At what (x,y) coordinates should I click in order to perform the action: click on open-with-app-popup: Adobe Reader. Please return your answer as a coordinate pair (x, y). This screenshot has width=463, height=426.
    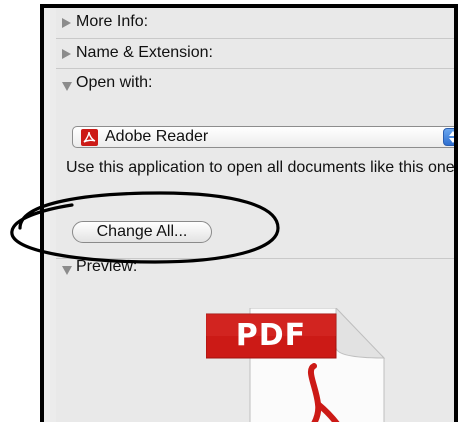
    Looking at the image, I should click on (263, 137).